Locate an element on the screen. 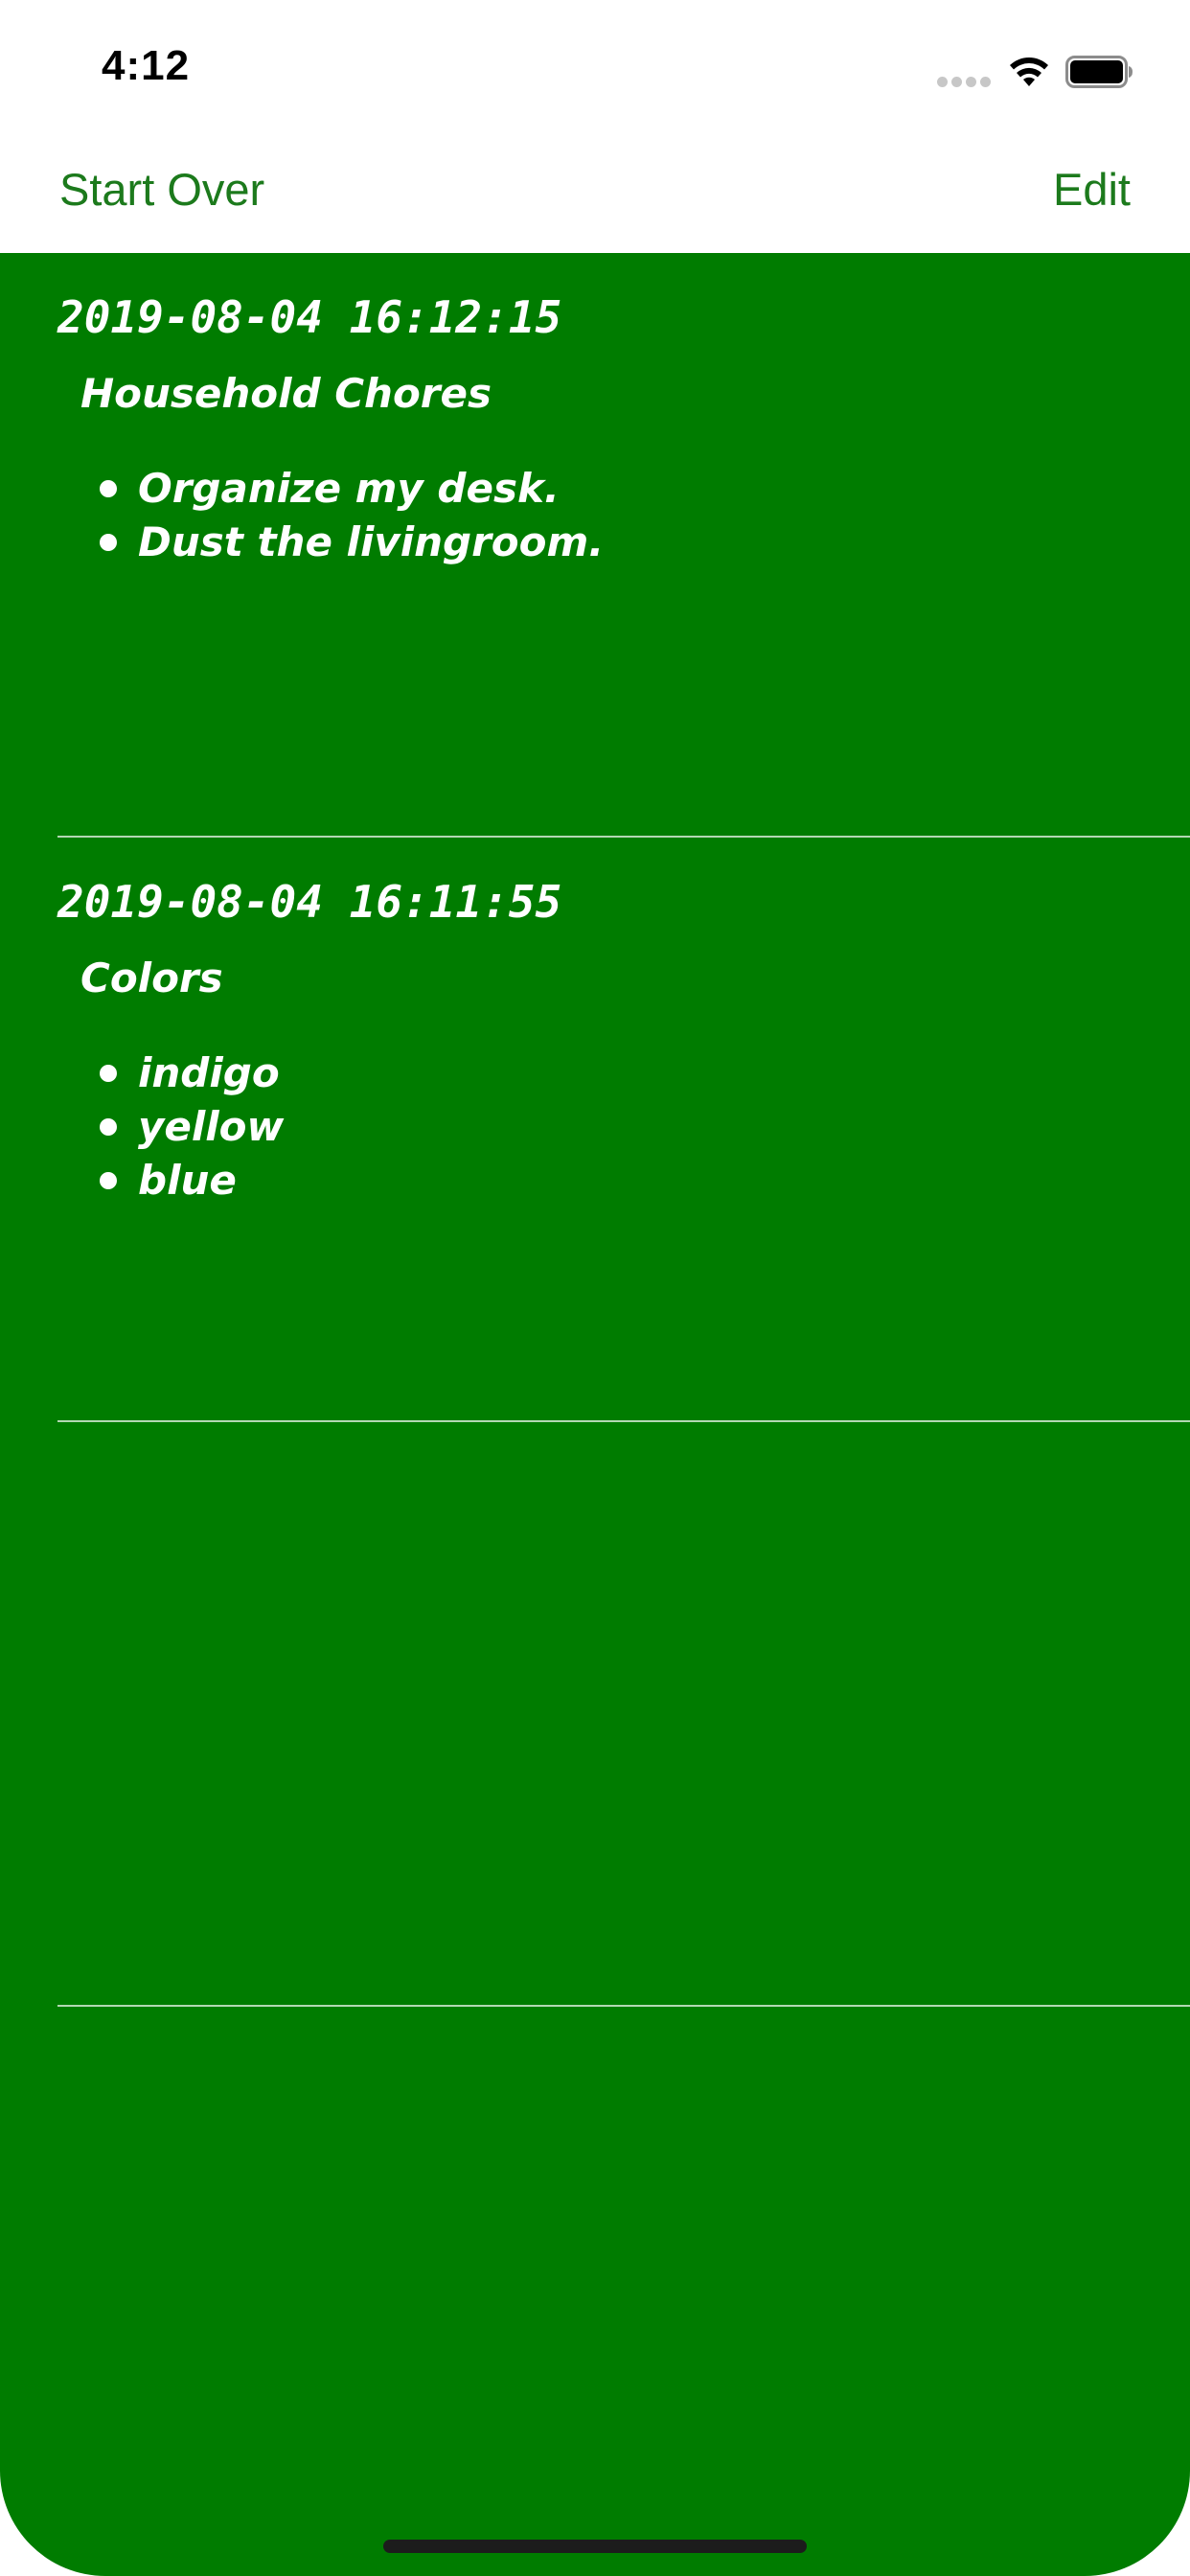 The width and height of the screenshot is (1190, 2576). list-item-text: blue is located at coordinates (187, 1180).